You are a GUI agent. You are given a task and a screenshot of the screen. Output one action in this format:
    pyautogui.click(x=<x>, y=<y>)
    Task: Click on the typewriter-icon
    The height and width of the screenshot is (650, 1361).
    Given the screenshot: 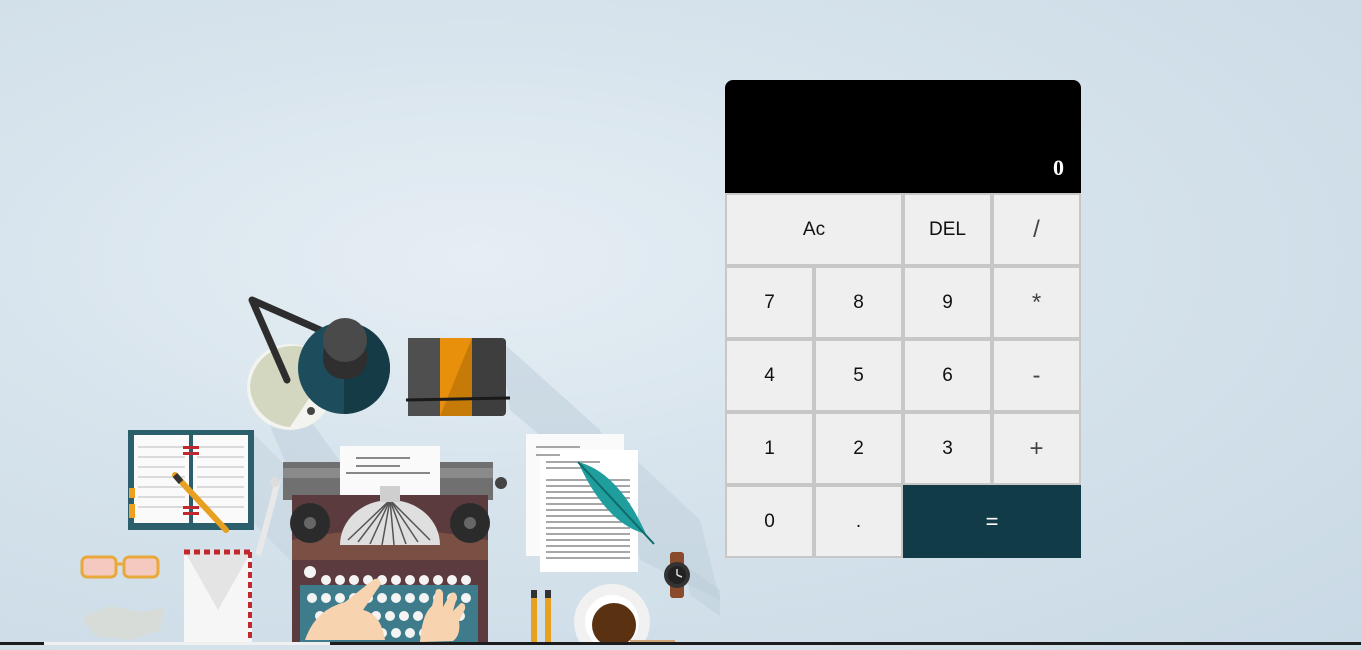 What is the action you would take?
    pyautogui.click(x=381, y=544)
    